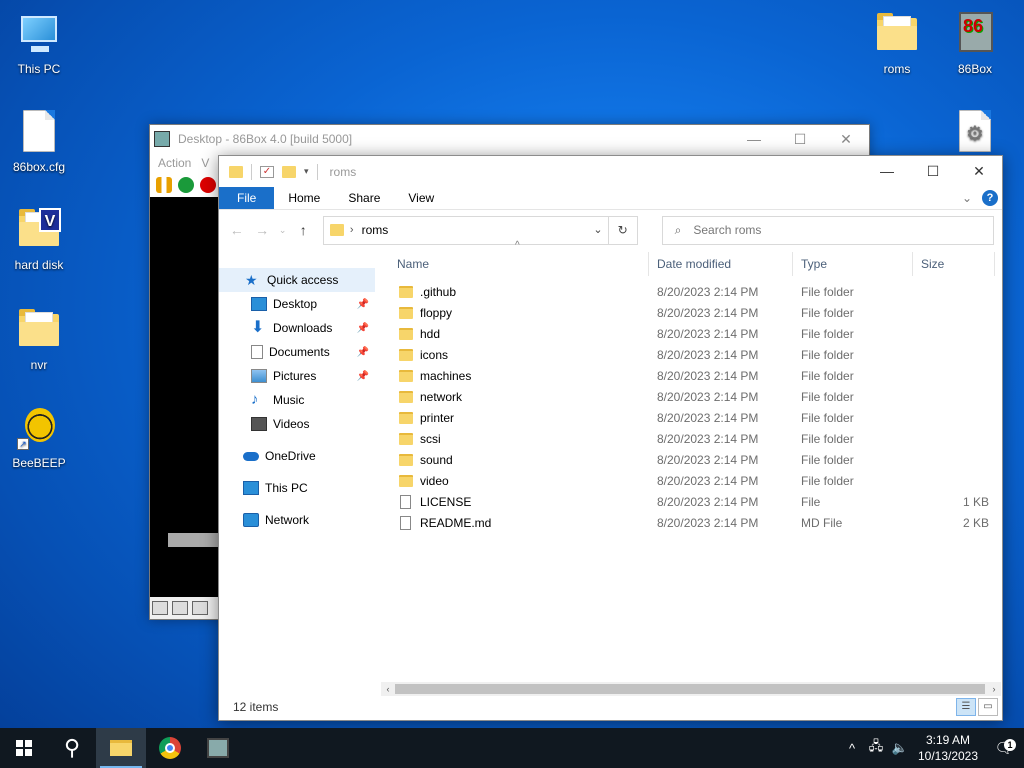  Describe the element at coordinates (289, 171) in the screenshot. I see `new-folder-icon` at that location.